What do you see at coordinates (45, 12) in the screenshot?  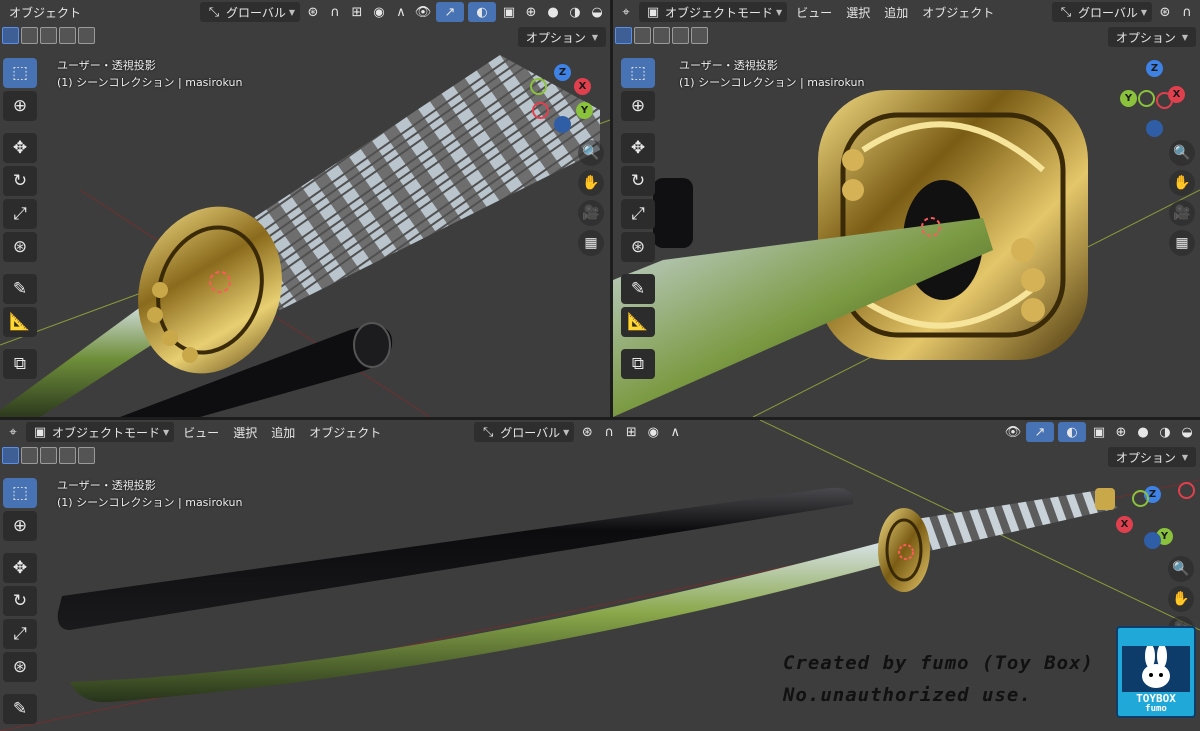 I see `mode-menu: オブジェクト` at bounding box center [45, 12].